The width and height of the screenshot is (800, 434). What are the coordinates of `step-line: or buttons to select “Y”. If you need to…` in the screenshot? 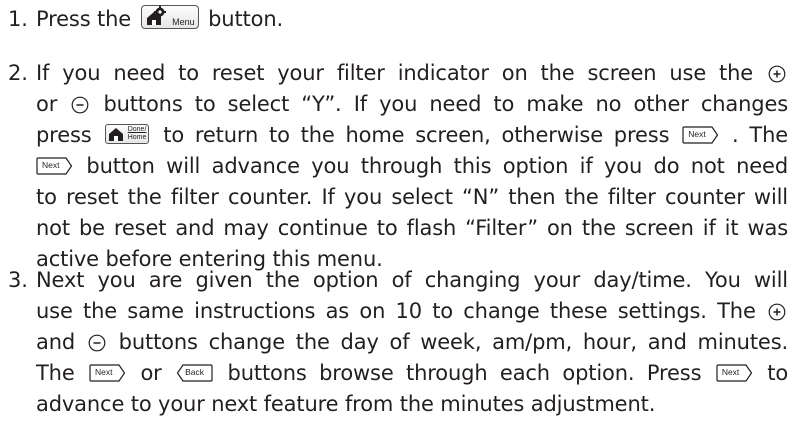 It's located at (412, 104).